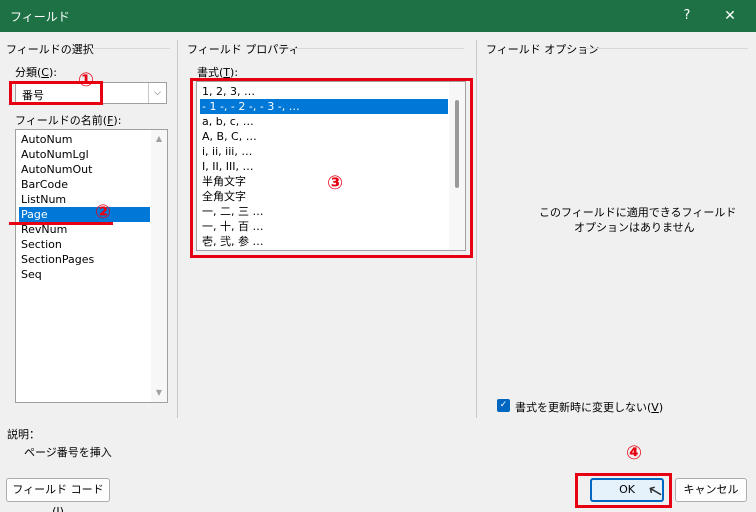 This screenshot has width=756, height=512. What do you see at coordinates (54, 154) in the screenshot?
I see `field-item-autonumlgl: AutoNumLgl` at bounding box center [54, 154].